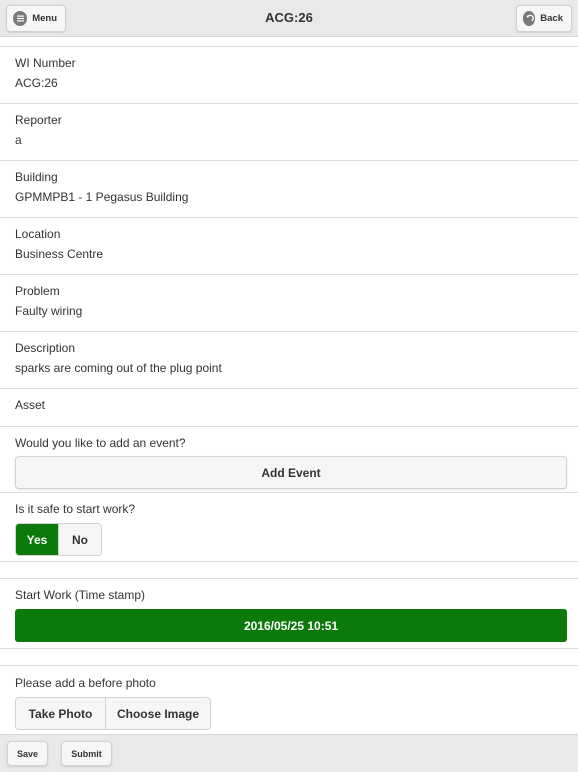  What do you see at coordinates (289, 75) in the screenshot?
I see `field-wi-number: WI Number ACG:26` at bounding box center [289, 75].